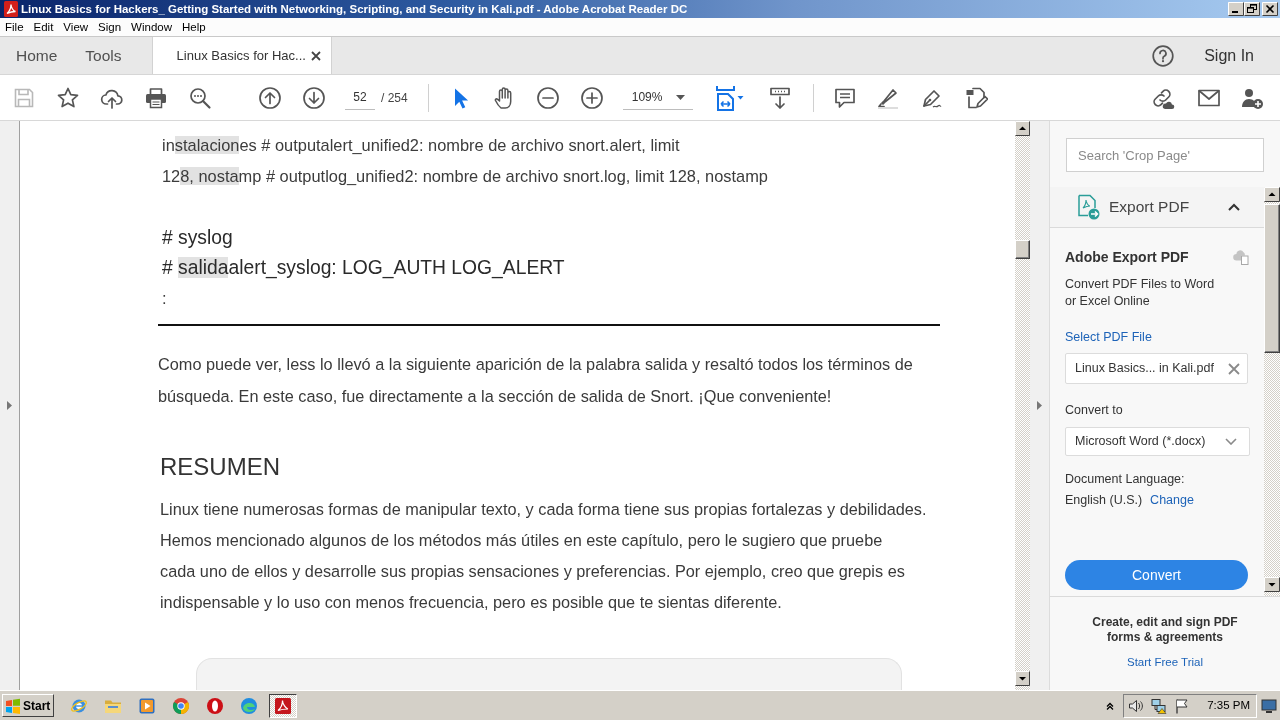 The height and width of the screenshot is (720, 1280). Describe the element at coordinates (1234, 368) in the screenshot. I see `clear-icon` at that location.